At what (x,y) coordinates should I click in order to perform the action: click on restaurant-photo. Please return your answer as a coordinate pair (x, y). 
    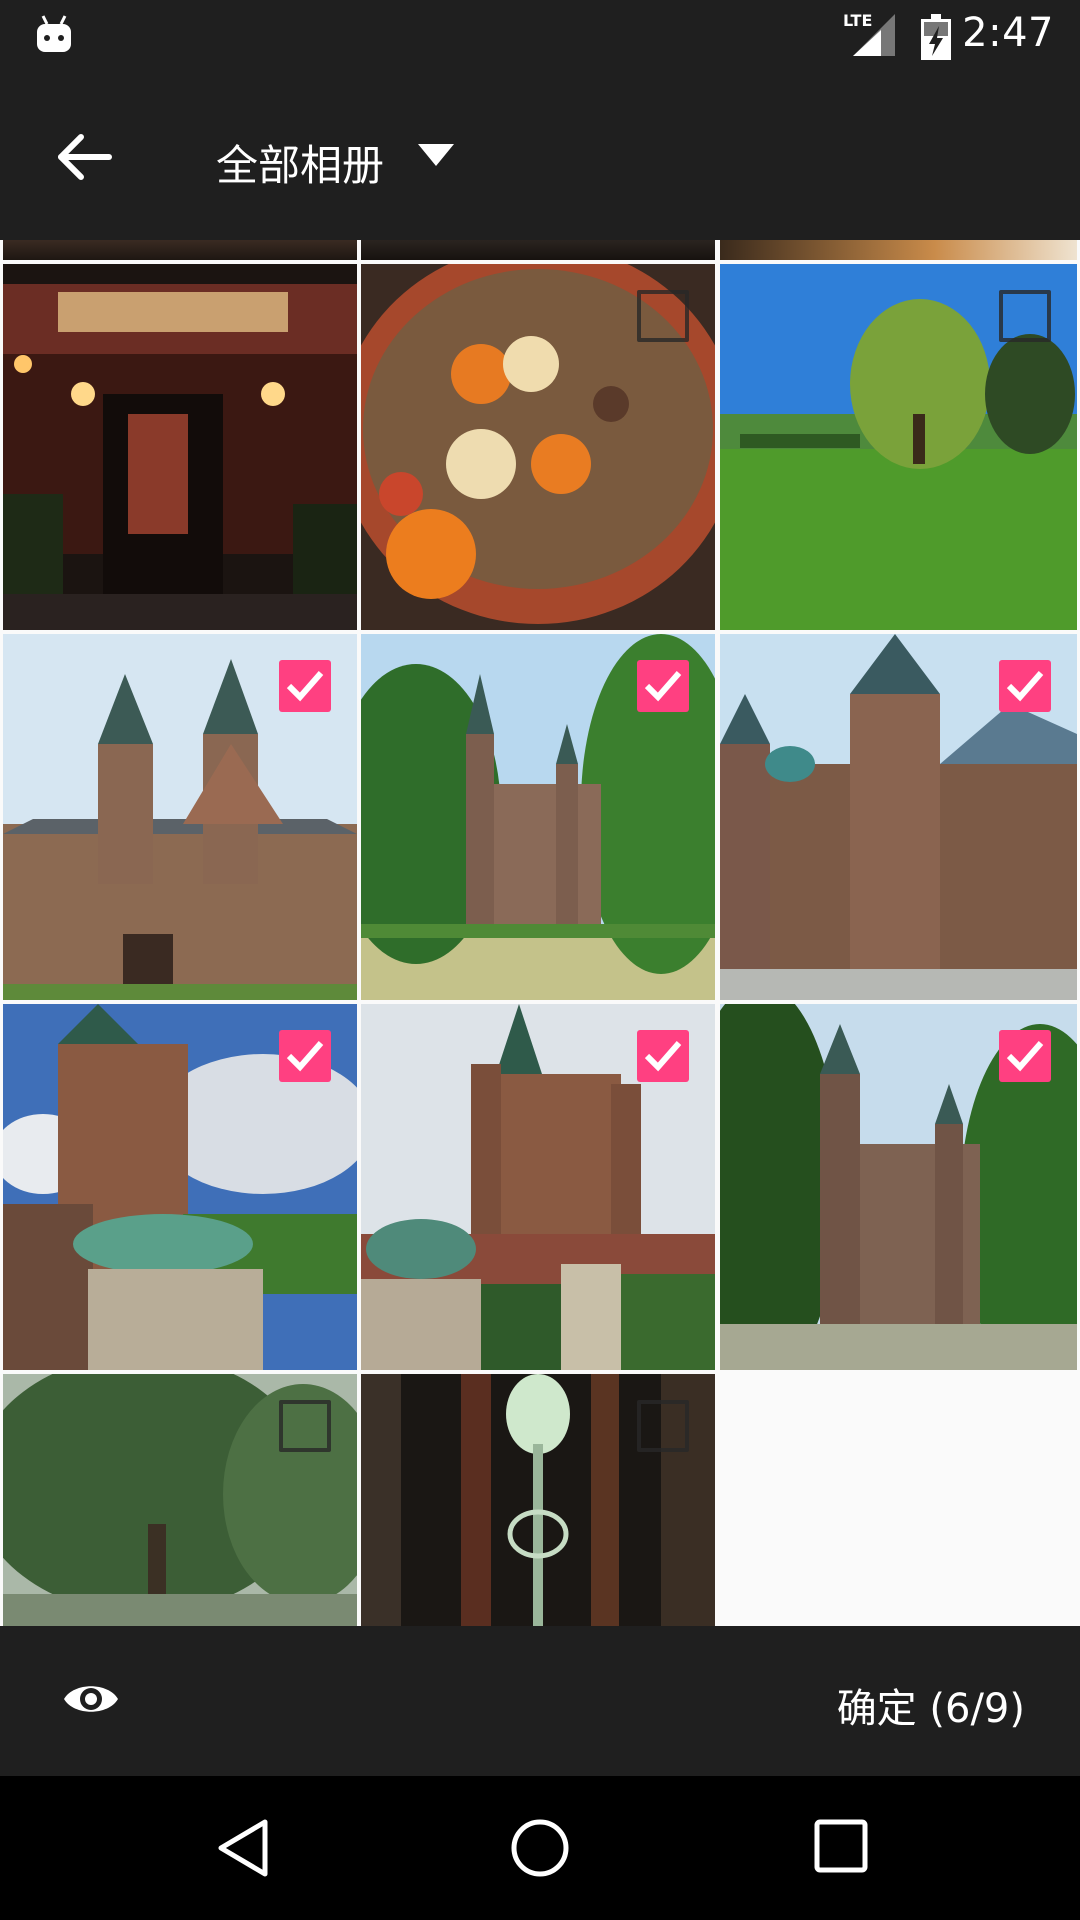
    Looking at the image, I should click on (180, 447).